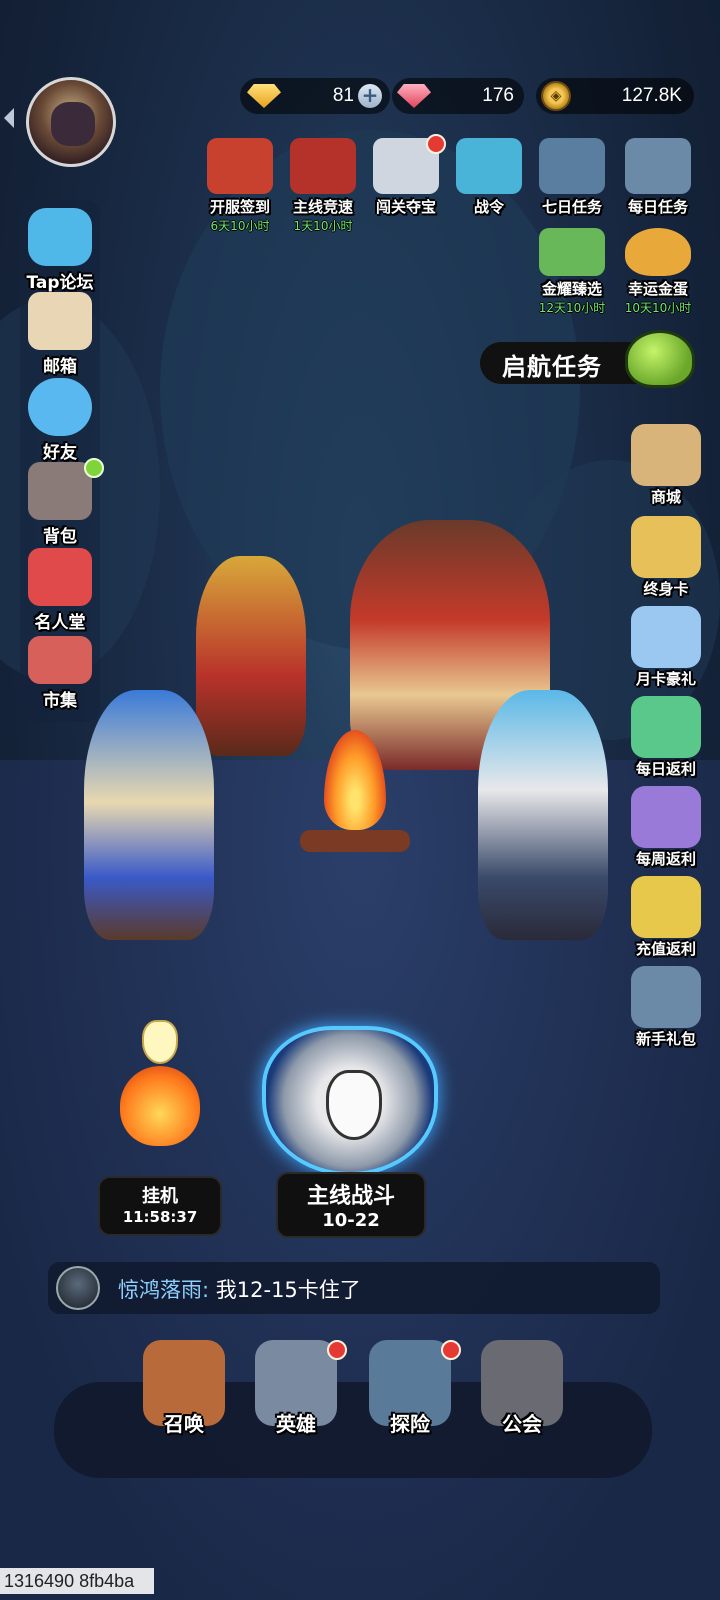  Describe the element at coordinates (665, 949) in the screenshot. I see `right-menu-label: 充值返利` at that location.